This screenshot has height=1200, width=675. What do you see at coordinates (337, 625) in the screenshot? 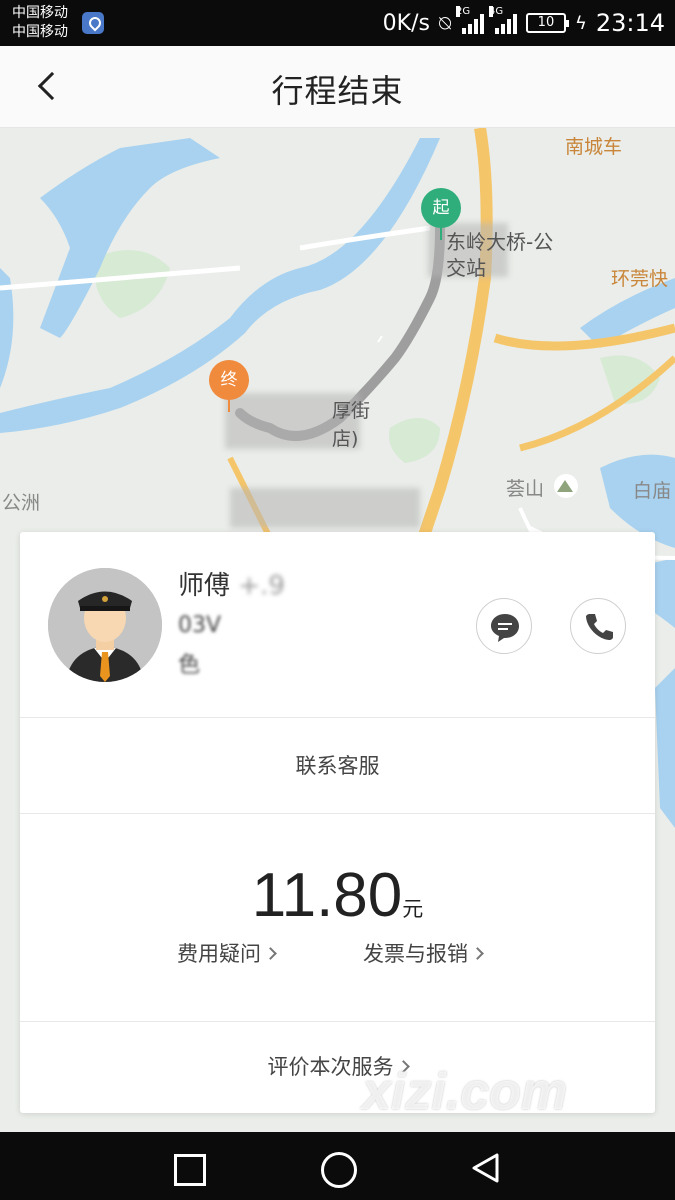
I see `driver-section: 师傅 +.9 03V 色` at bounding box center [337, 625].